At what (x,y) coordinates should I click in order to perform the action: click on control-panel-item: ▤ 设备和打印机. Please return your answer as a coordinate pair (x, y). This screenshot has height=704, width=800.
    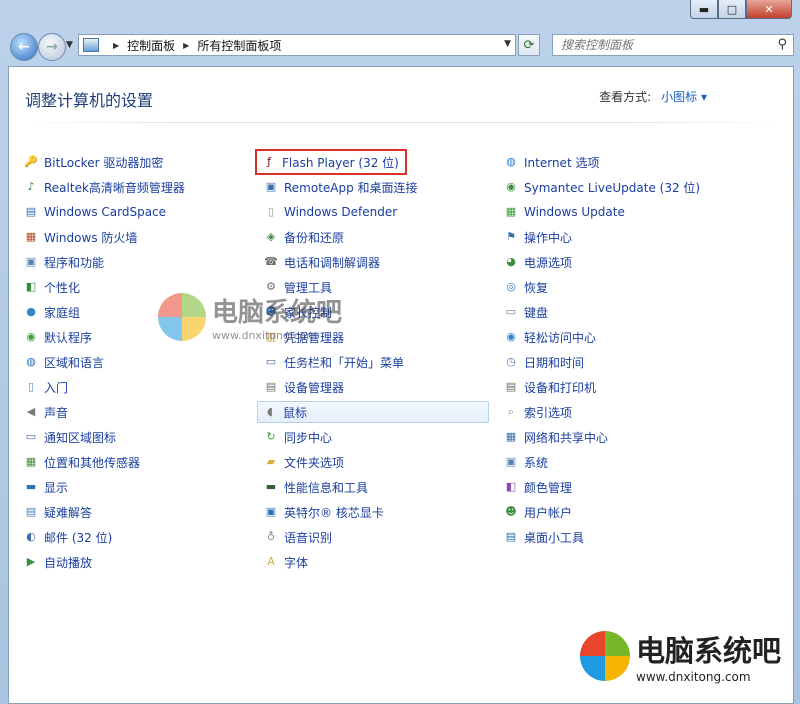
    Looking at the image, I should click on (549, 387).